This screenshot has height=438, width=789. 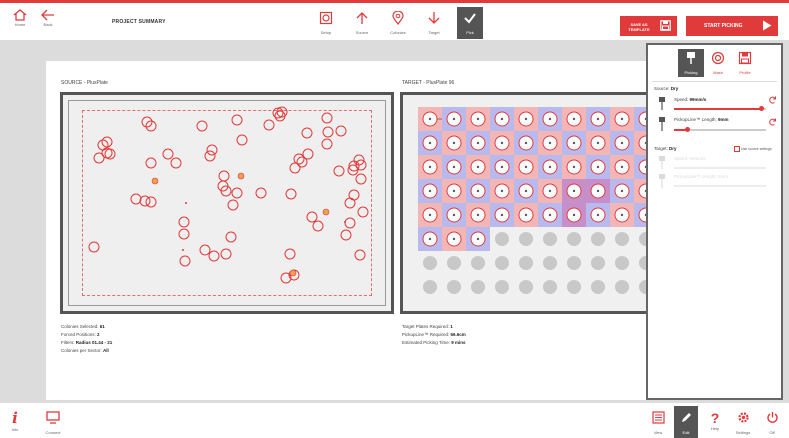 I want to click on use-source-settings-checkbox: Use source settings, so click(x=753, y=149).